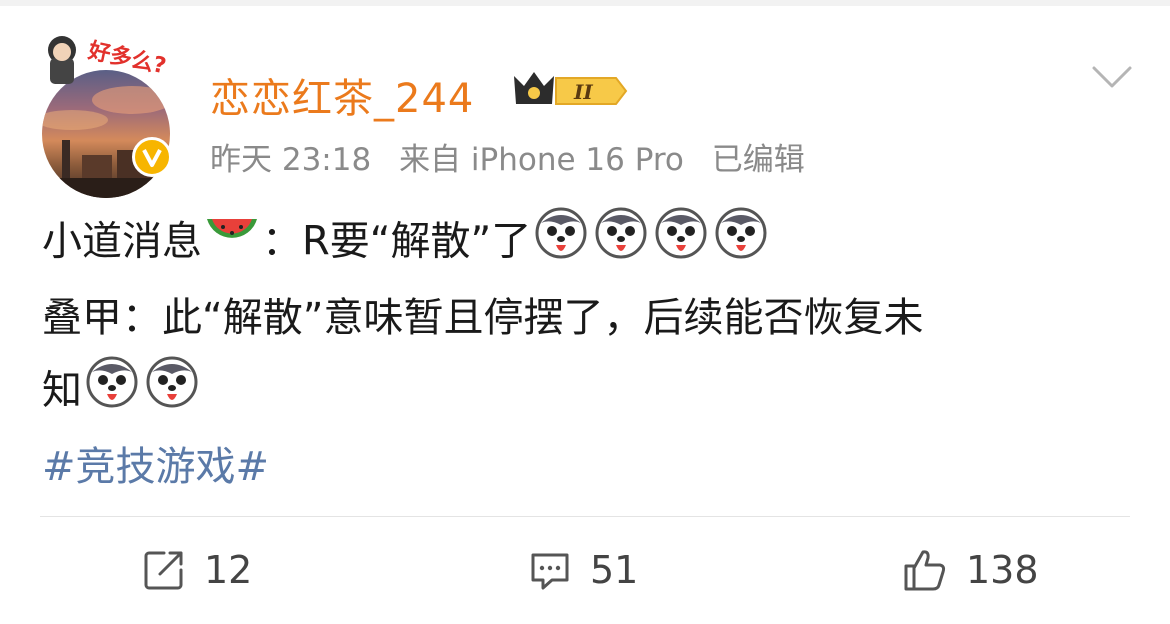  What do you see at coordinates (152, 157) in the screenshot?
I see `verified-v-badge-icon` at bounding box center [152, 157].